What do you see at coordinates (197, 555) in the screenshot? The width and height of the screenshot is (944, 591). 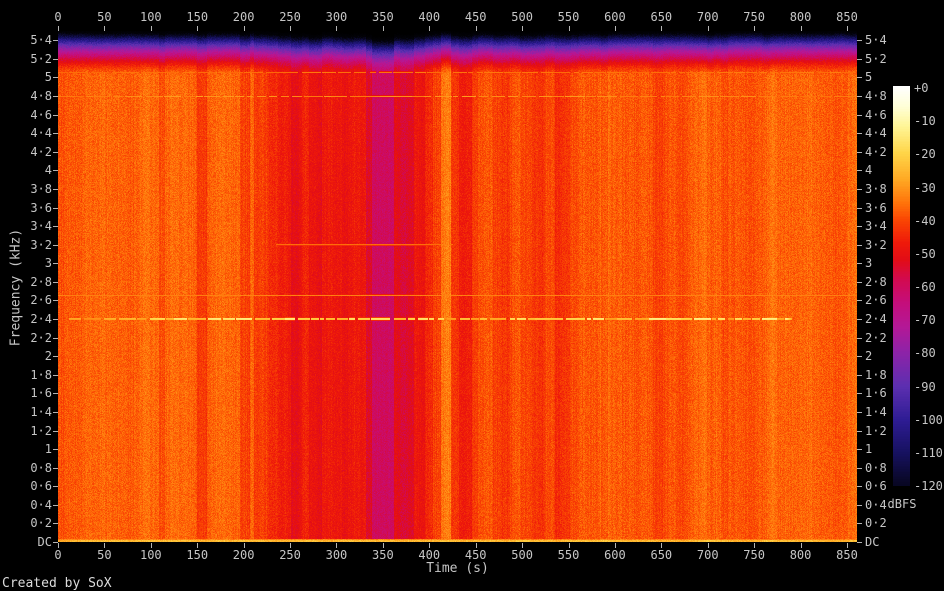 I see `x-tick-label-bottom: 150` at bounding box center [197, 555].